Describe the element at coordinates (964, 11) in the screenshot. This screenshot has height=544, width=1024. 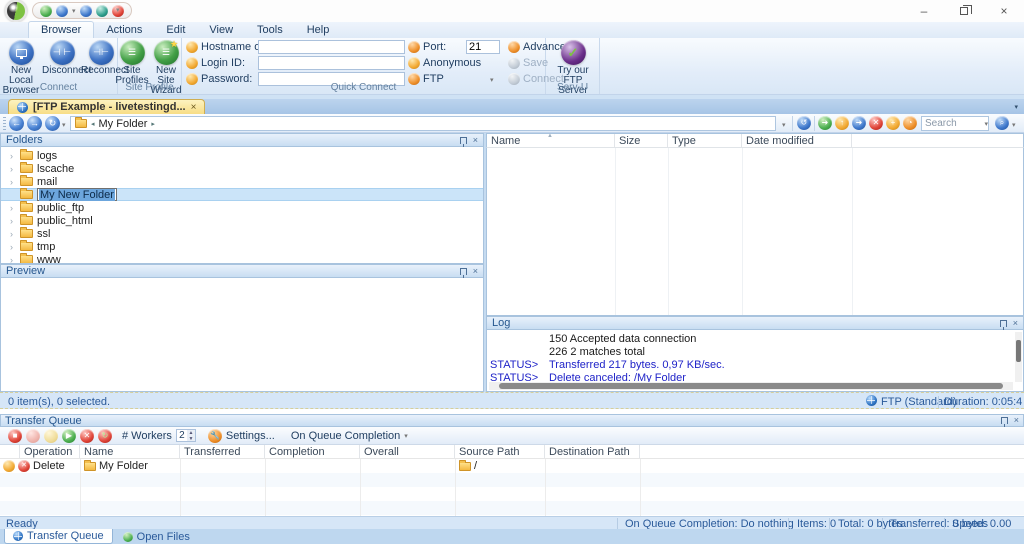
I see `restore-button` at that location.